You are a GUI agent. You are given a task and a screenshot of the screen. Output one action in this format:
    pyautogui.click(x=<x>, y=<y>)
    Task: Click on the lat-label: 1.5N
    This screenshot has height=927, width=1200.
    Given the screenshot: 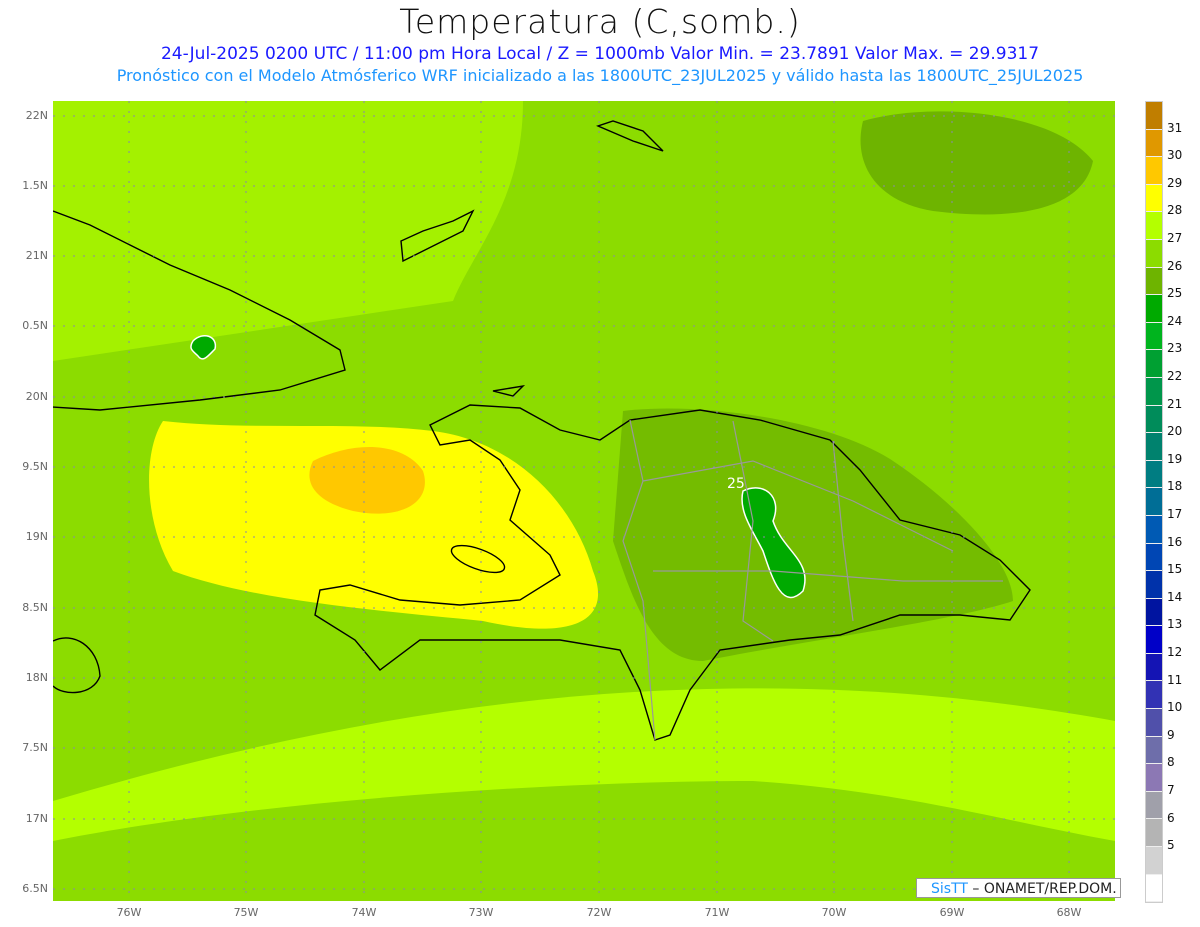 What is the action you would take?
    pyautogui.click(x=35, y=185)
    